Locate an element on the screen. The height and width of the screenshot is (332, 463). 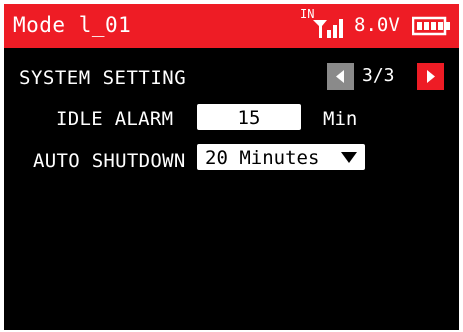
dropdown-arrow-icon is located at coordinates (349, 157).